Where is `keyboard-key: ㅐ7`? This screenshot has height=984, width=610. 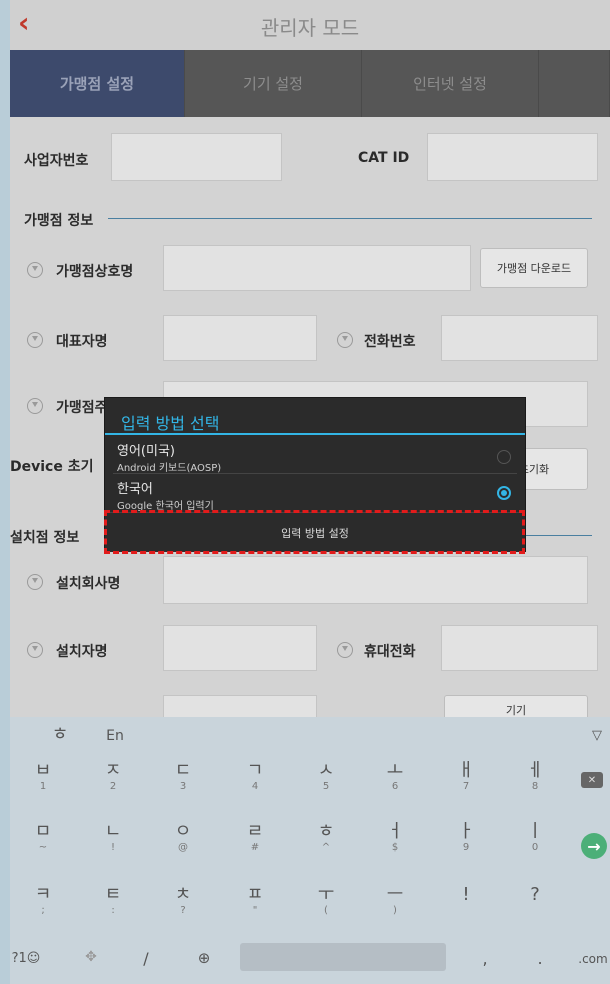
keyboard-key: ㅐ7 is located at coordinates (466, 777).